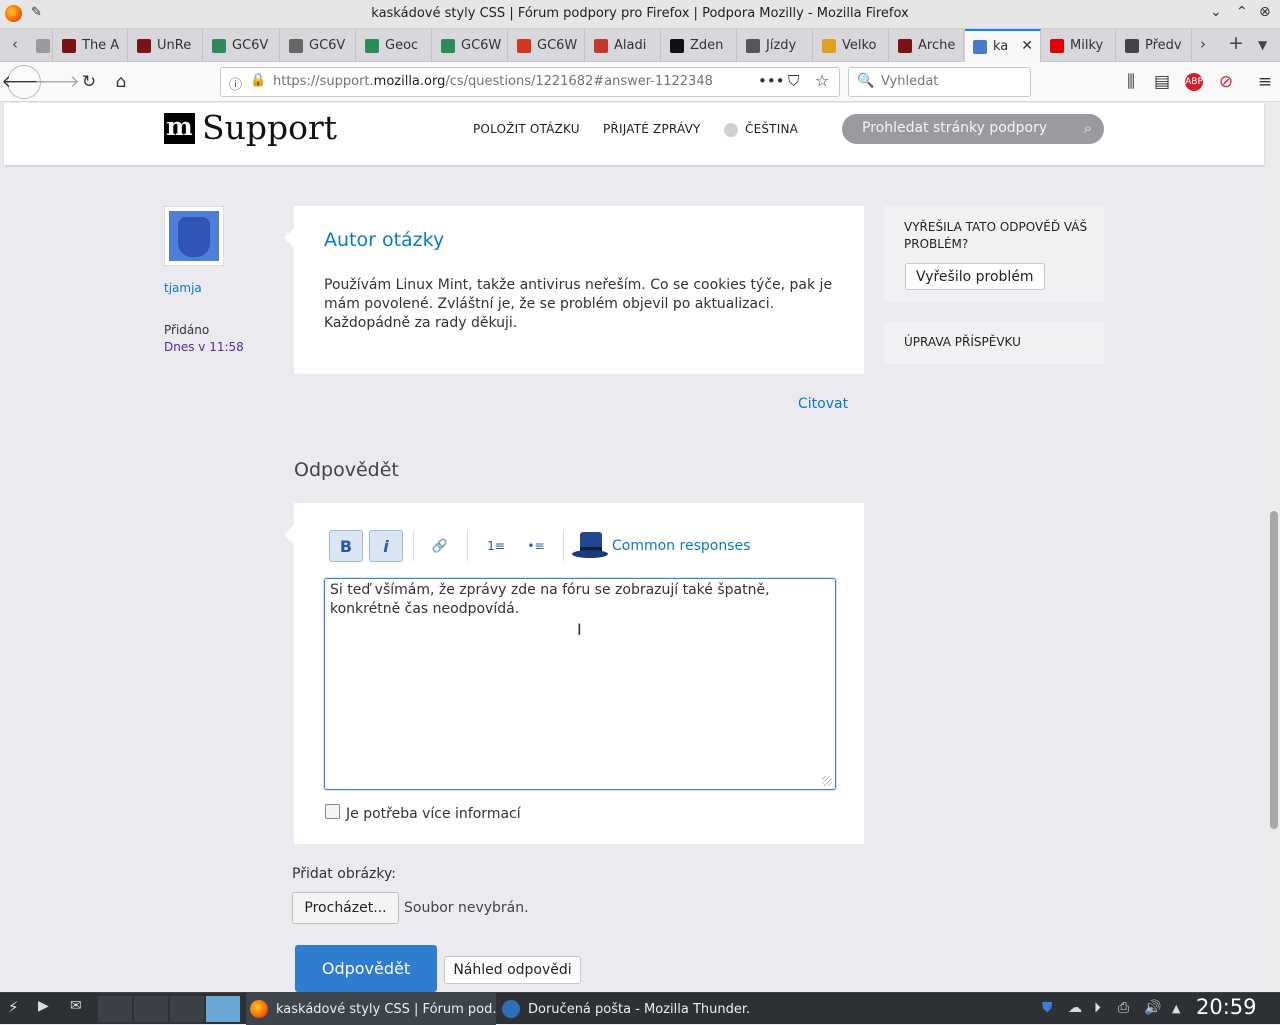 The image size is (1280, 1025). I want to click on edit-post-box: ÚPRAVA PŘÍSPĚVKU, so click(994, 343).